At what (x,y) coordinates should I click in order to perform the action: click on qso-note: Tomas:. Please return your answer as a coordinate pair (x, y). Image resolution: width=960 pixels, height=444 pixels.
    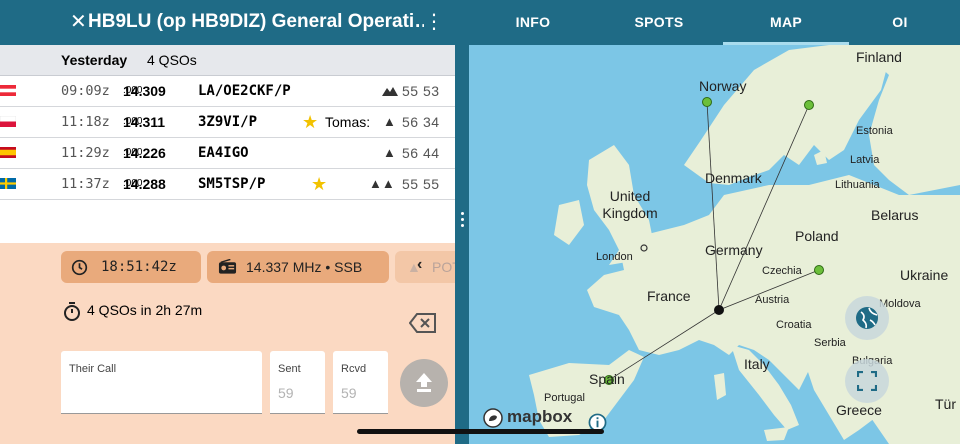
    Looking at the image, I should click on (348, 122).